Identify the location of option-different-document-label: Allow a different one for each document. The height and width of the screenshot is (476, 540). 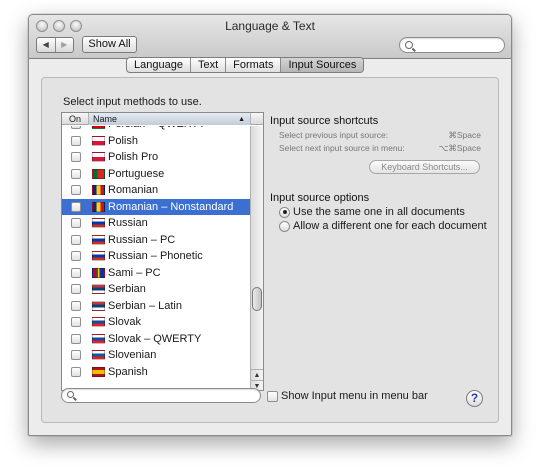
(390, 226).